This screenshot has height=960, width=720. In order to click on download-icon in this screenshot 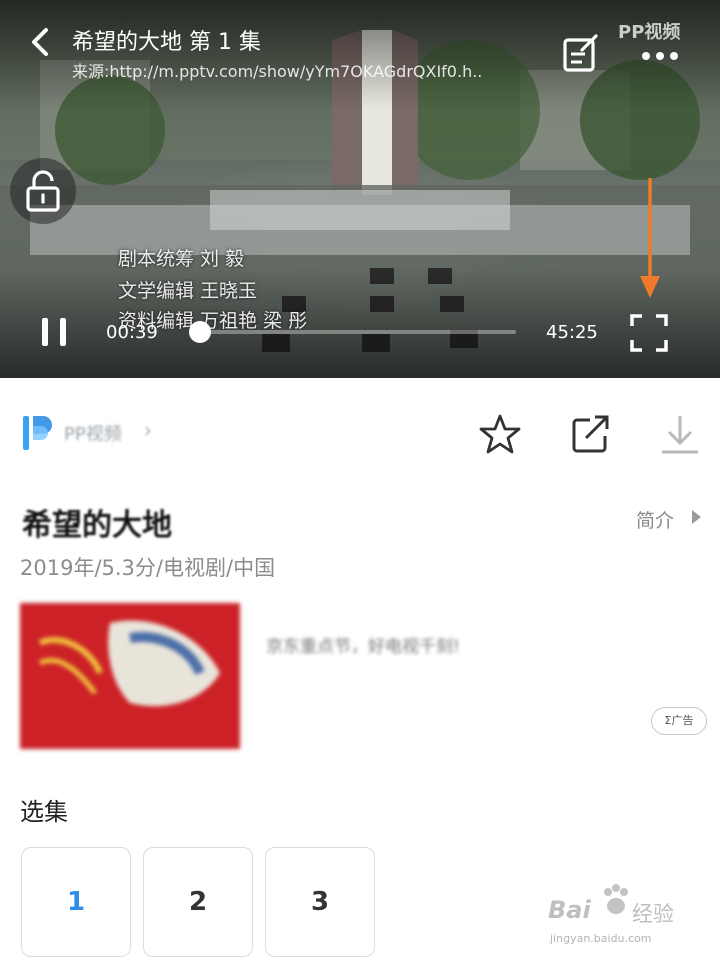, I will do `click(680, 434)`.